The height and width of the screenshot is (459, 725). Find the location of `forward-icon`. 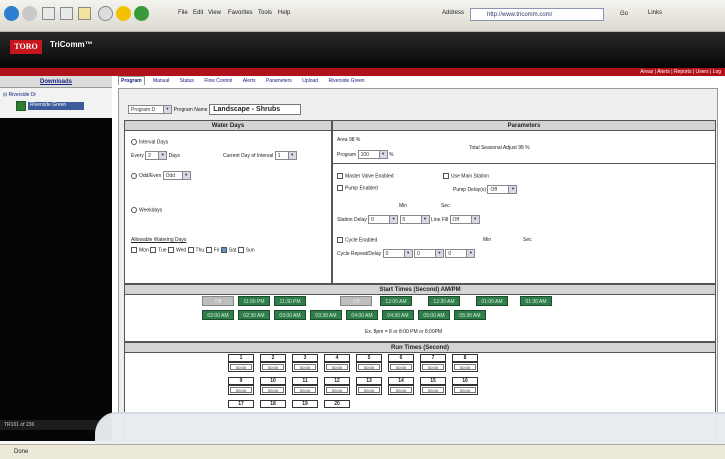

forward-icon is located at coordinates (29, 13).